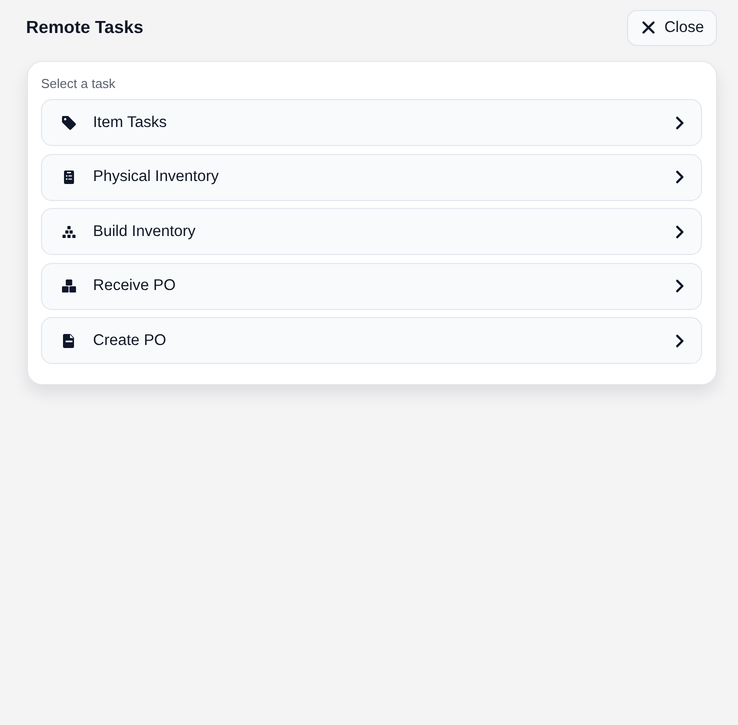  I want to click on clipboard-list-icon, so click(69, 177).